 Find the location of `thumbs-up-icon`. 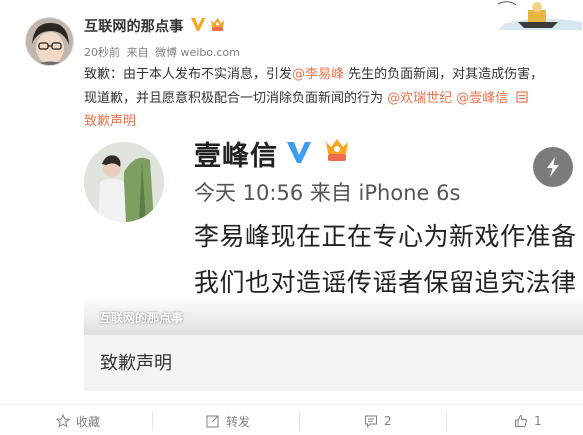

thumbs-up-icon is located at coordinates (521, 420).